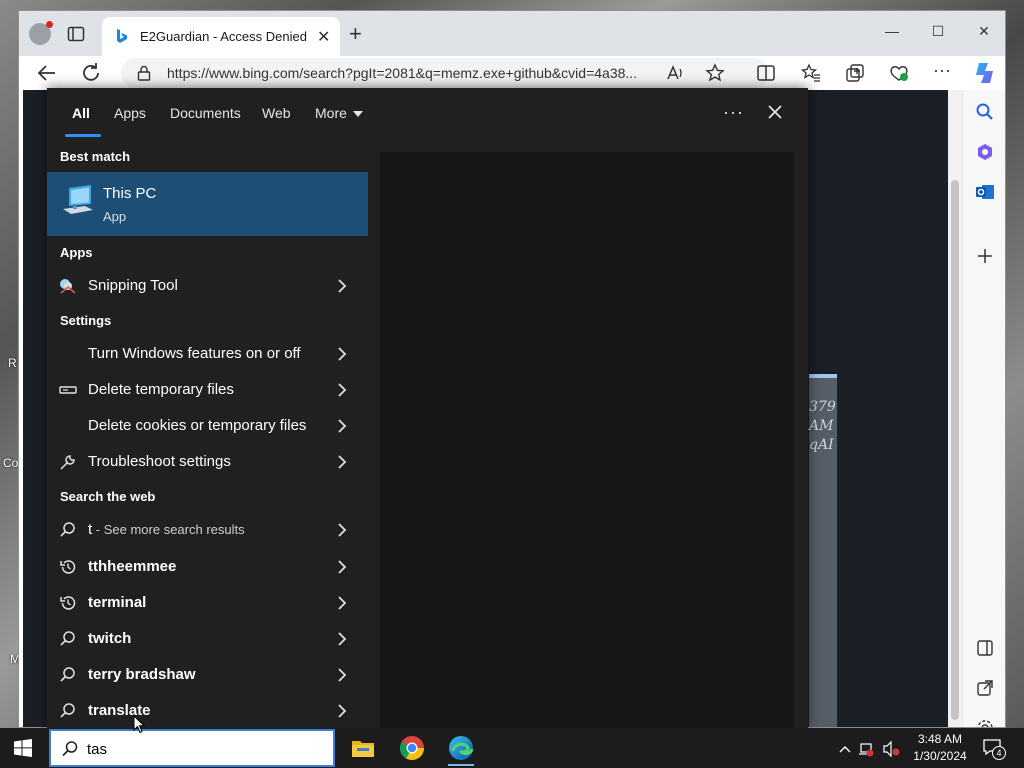 The image size is (1024, 768). I want to click on page-text-fragment: AM, so click(821, 426).